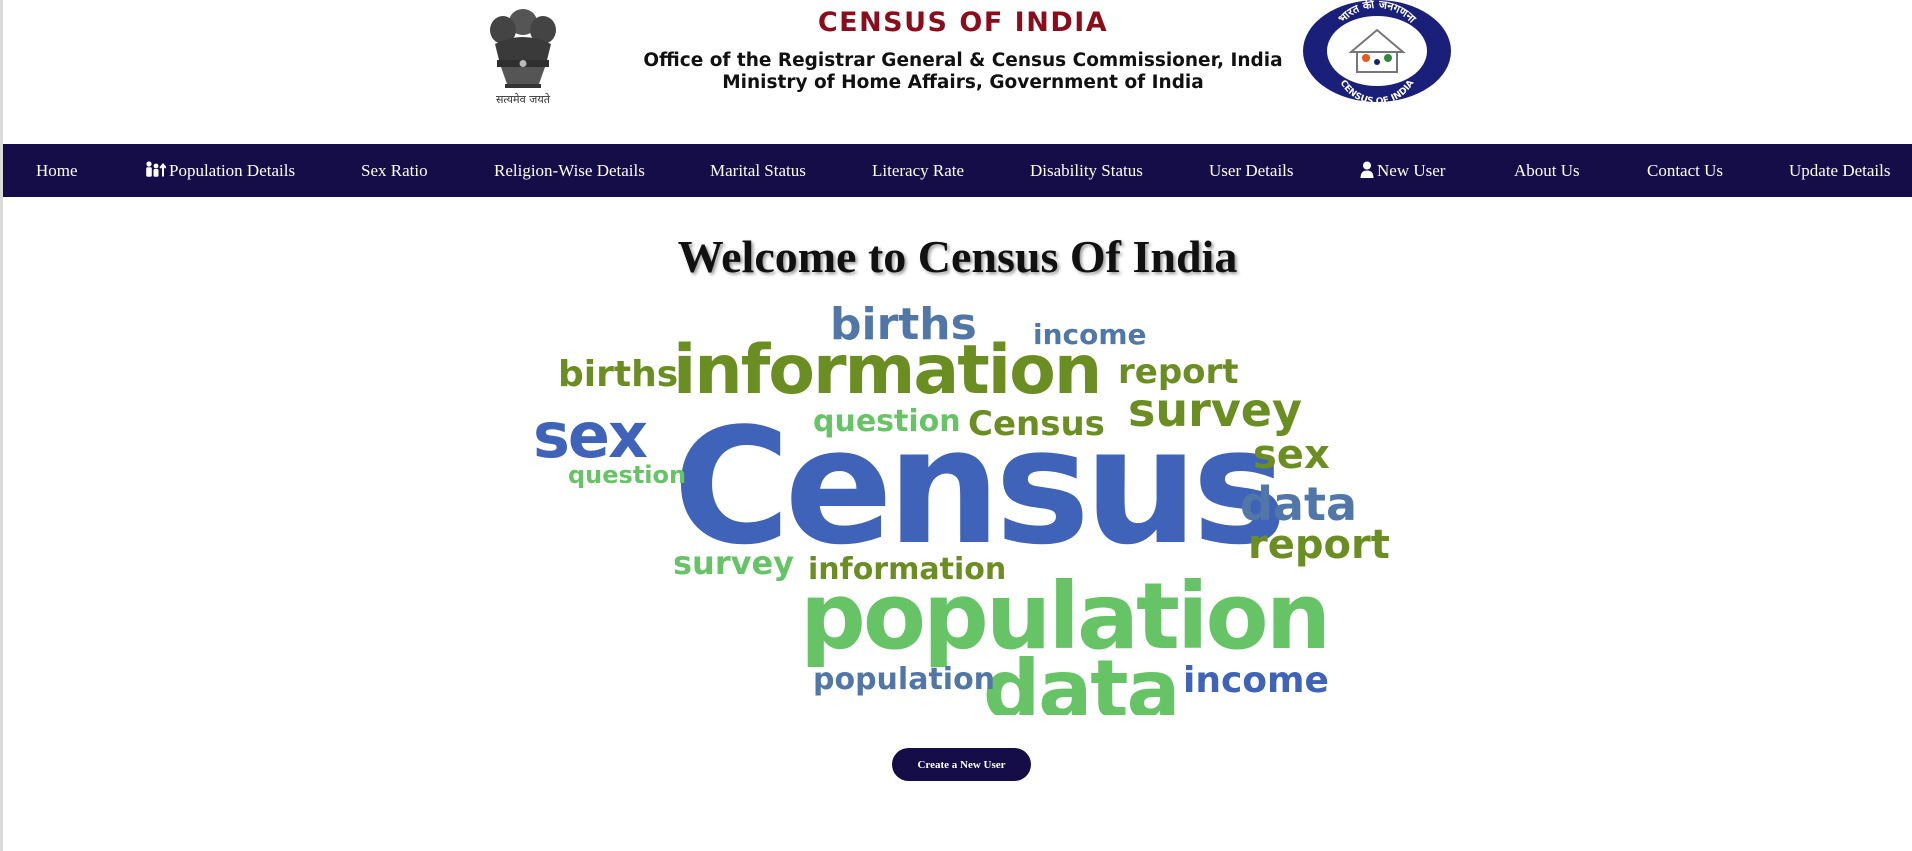 The width and height of the screenshot is (1912, 851). Describe the element at coordinates (957, 256) in the screenshot. I see `welcome-heading: Welcome to Census Of India` at that location.